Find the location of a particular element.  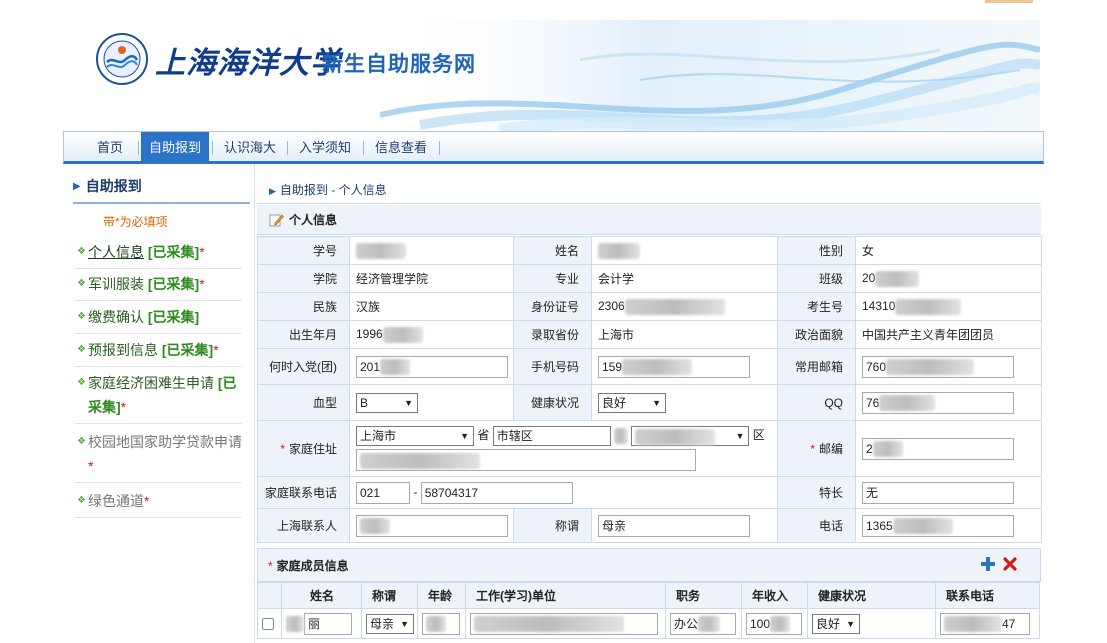

sh-contact-input is located at coordinates (432, 525).